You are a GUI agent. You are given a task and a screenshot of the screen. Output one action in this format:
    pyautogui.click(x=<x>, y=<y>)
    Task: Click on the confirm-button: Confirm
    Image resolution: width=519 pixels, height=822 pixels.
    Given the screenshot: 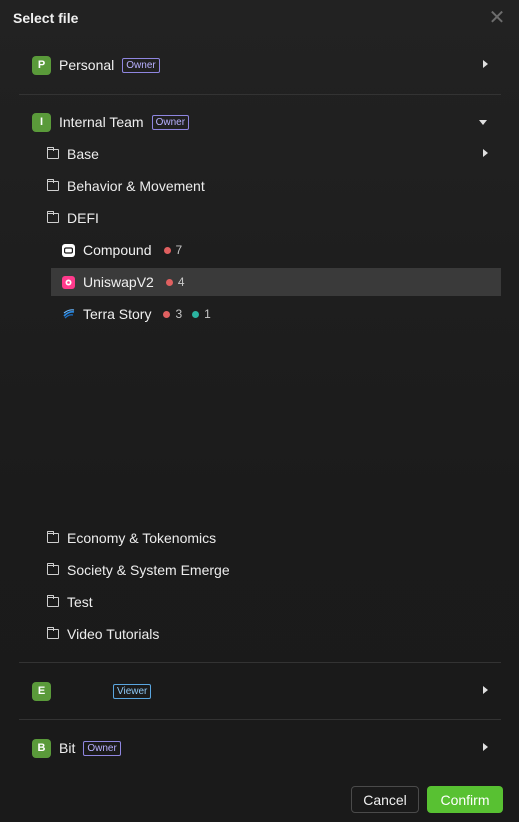 What is the action you would take?
    pyautogui.click(x=465, y=799)
    